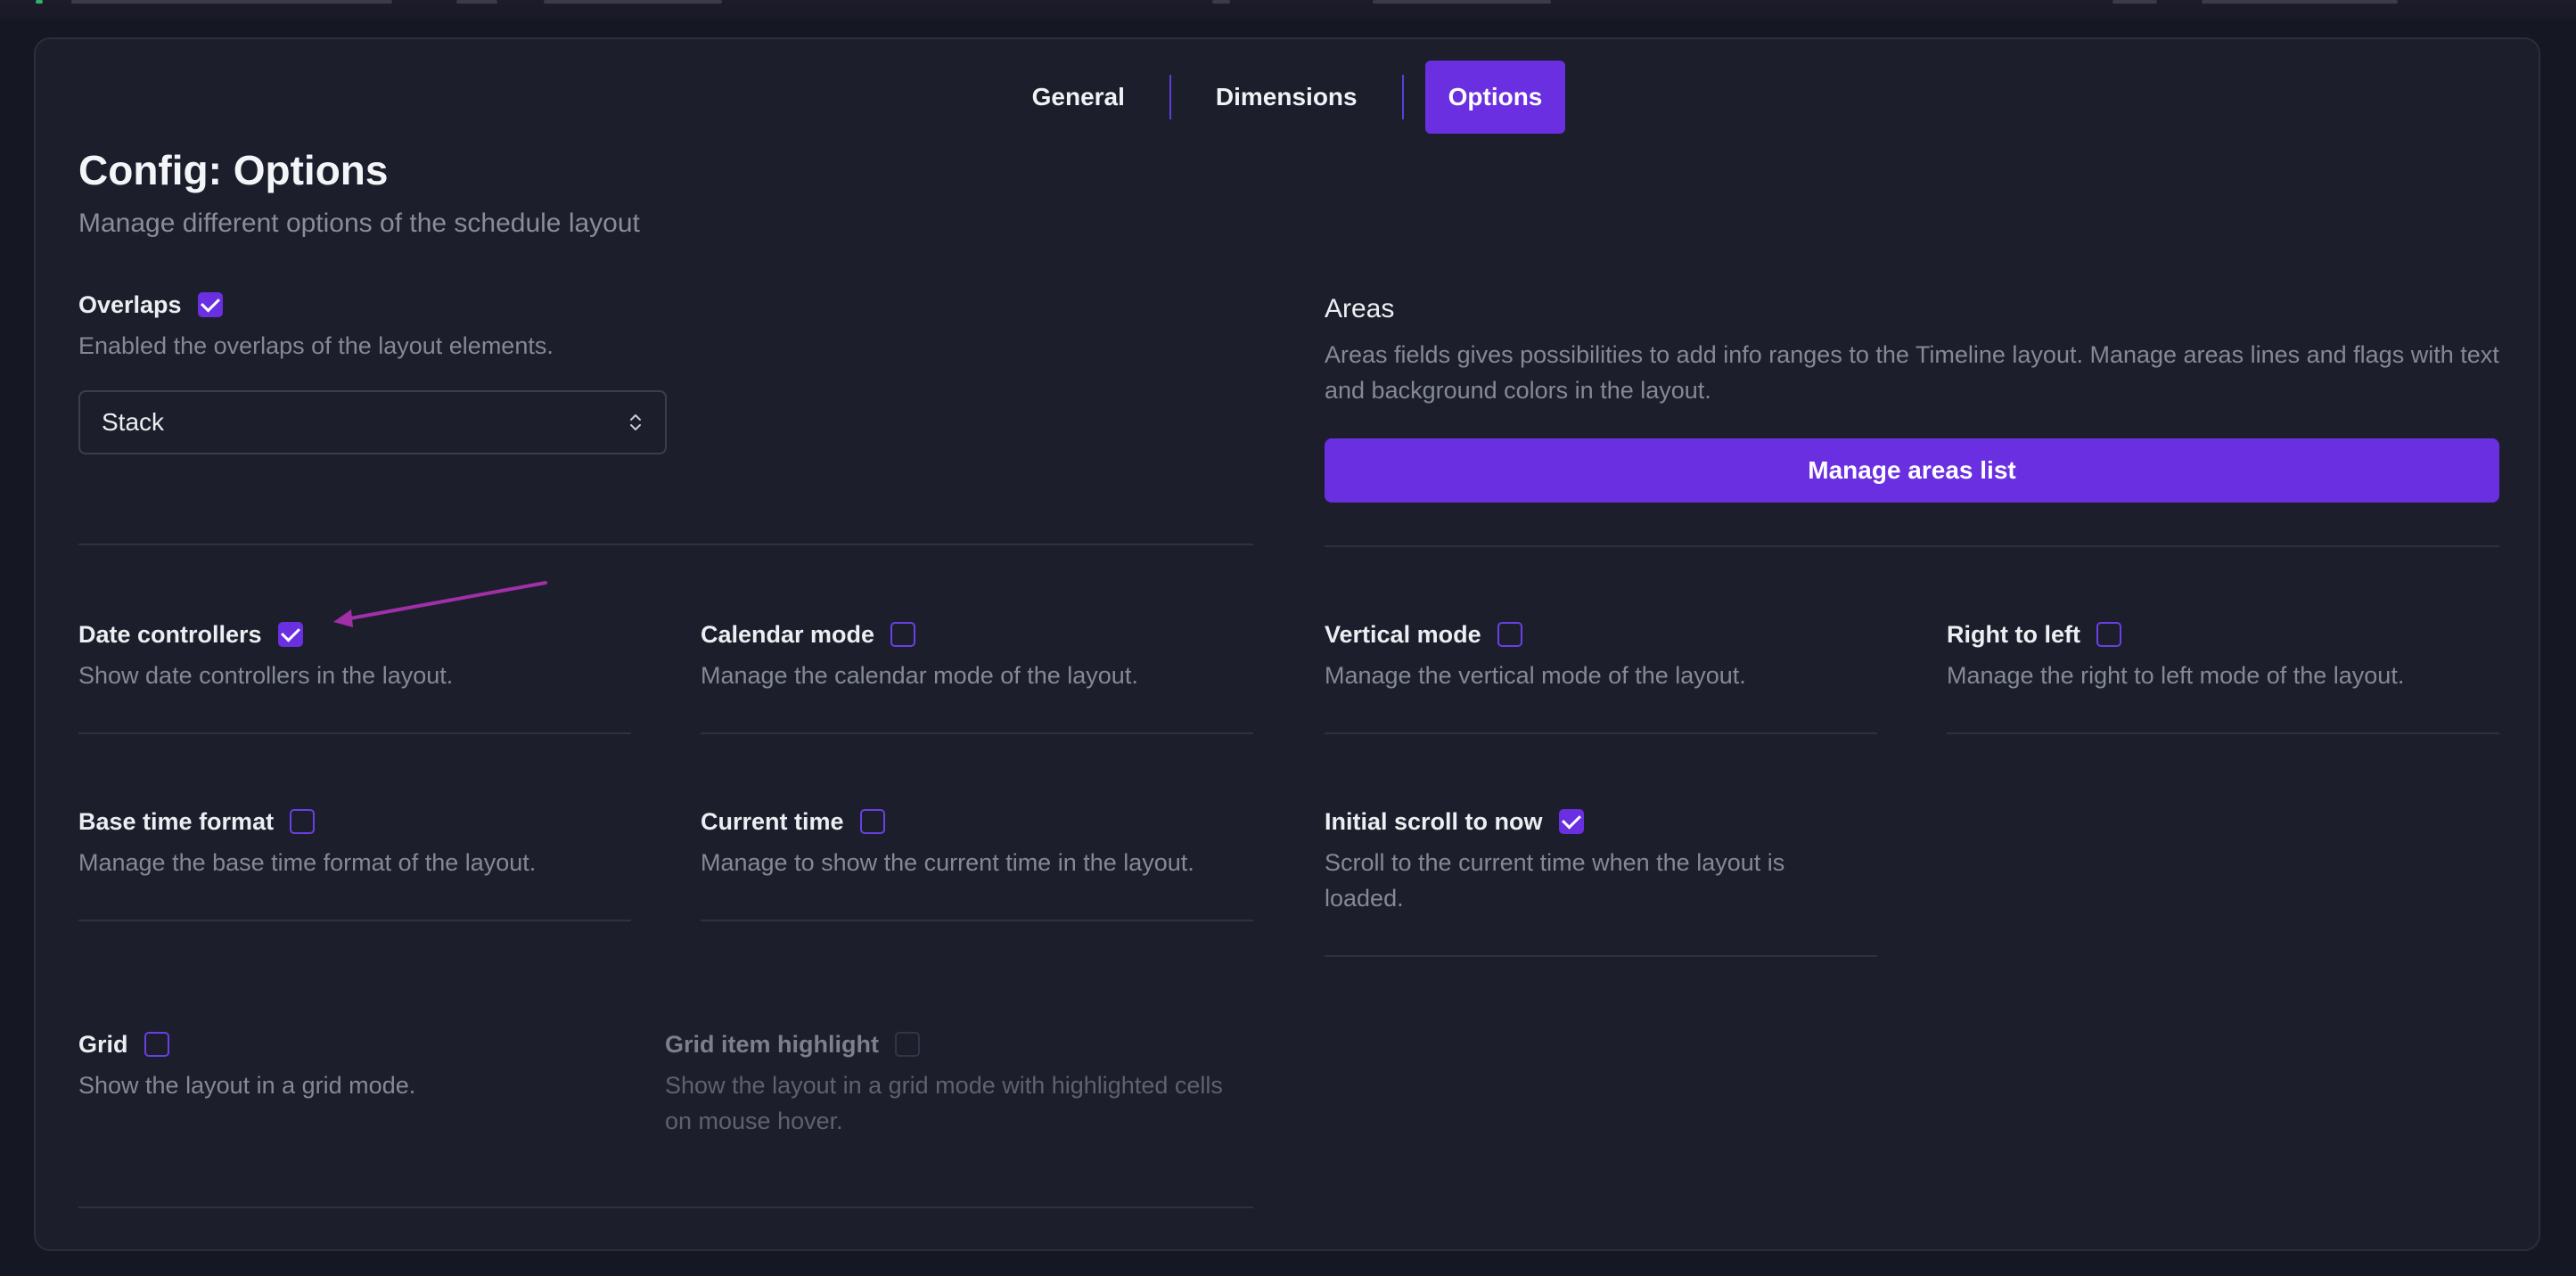 This screenshot has width=2576, height=1276. What do you see at coordinates (266, 676) in the screenshot?
I see `option-description: Show date controllers in the layout.` at bounding box center [266, 676].